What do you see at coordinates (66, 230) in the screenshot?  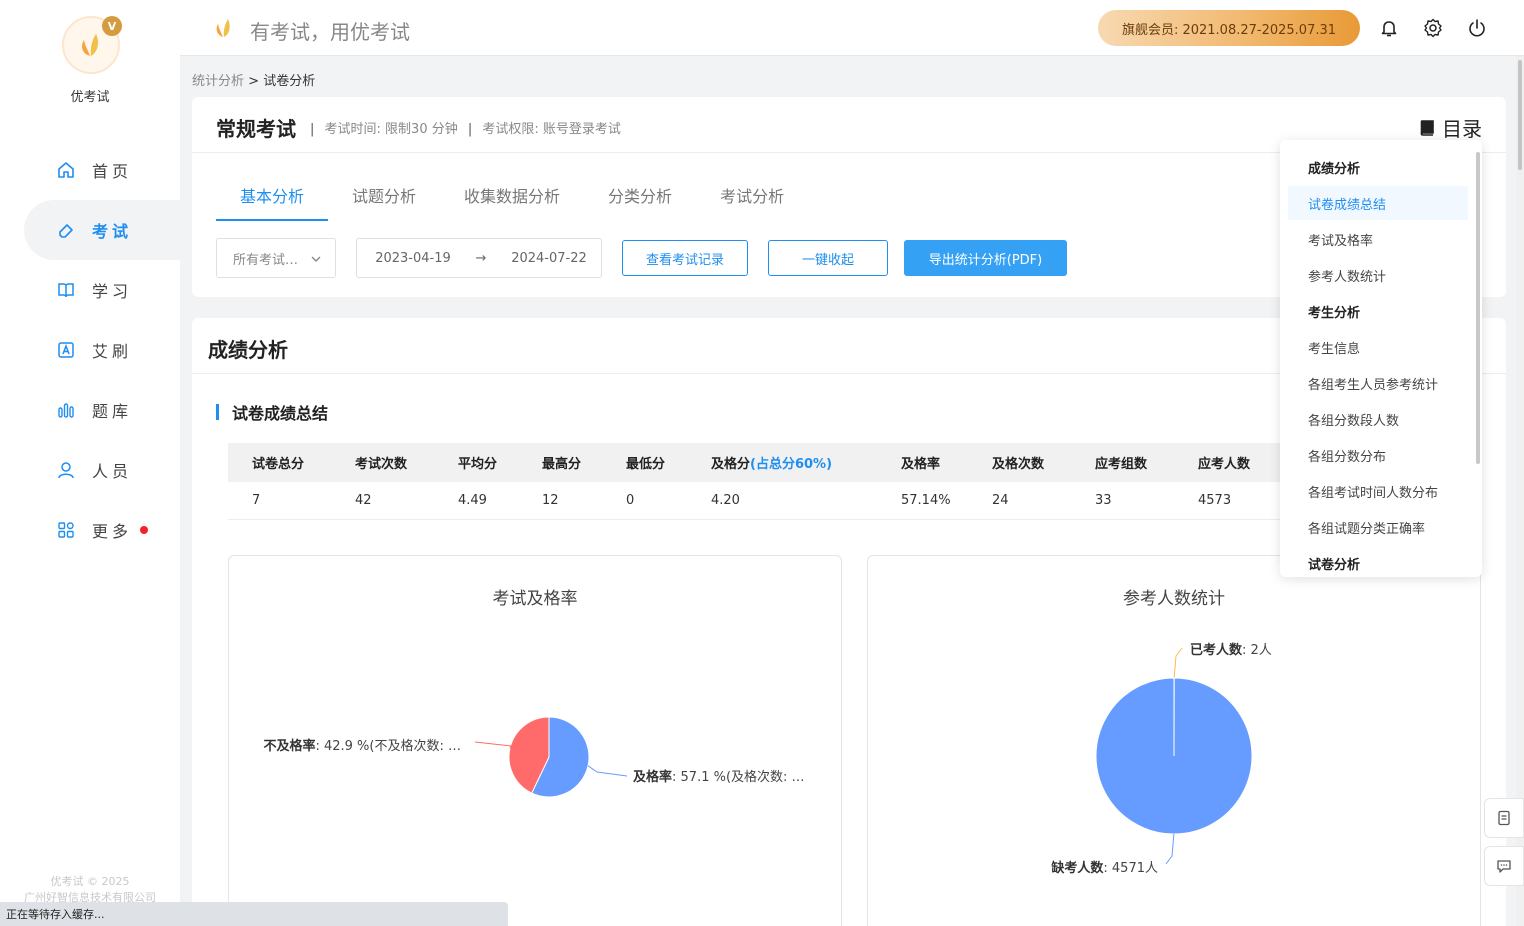 I see `eraser-icon` at bounding box center [66, 230].